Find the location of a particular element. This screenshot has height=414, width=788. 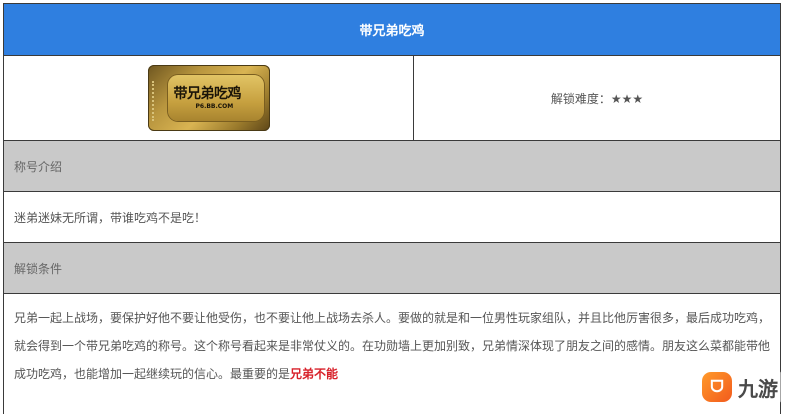

difficulty-label: 解锁难度：★★★ is located at coordinates (597, 98).